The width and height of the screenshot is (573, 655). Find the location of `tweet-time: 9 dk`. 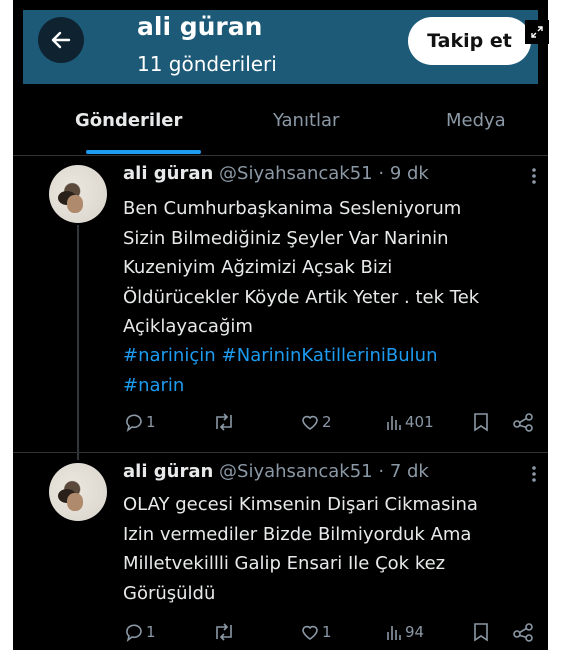

tweet-time: 9 dk is located at coordinates (409, 173).